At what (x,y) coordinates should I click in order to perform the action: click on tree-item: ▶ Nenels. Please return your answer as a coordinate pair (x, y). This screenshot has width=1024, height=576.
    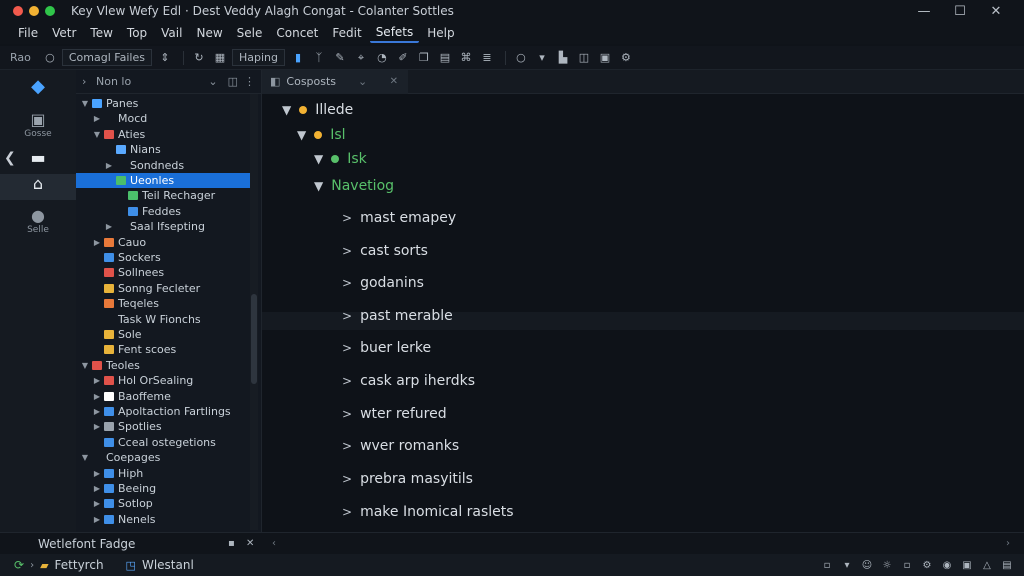
    Looking at the image, I should click on (163, 519).